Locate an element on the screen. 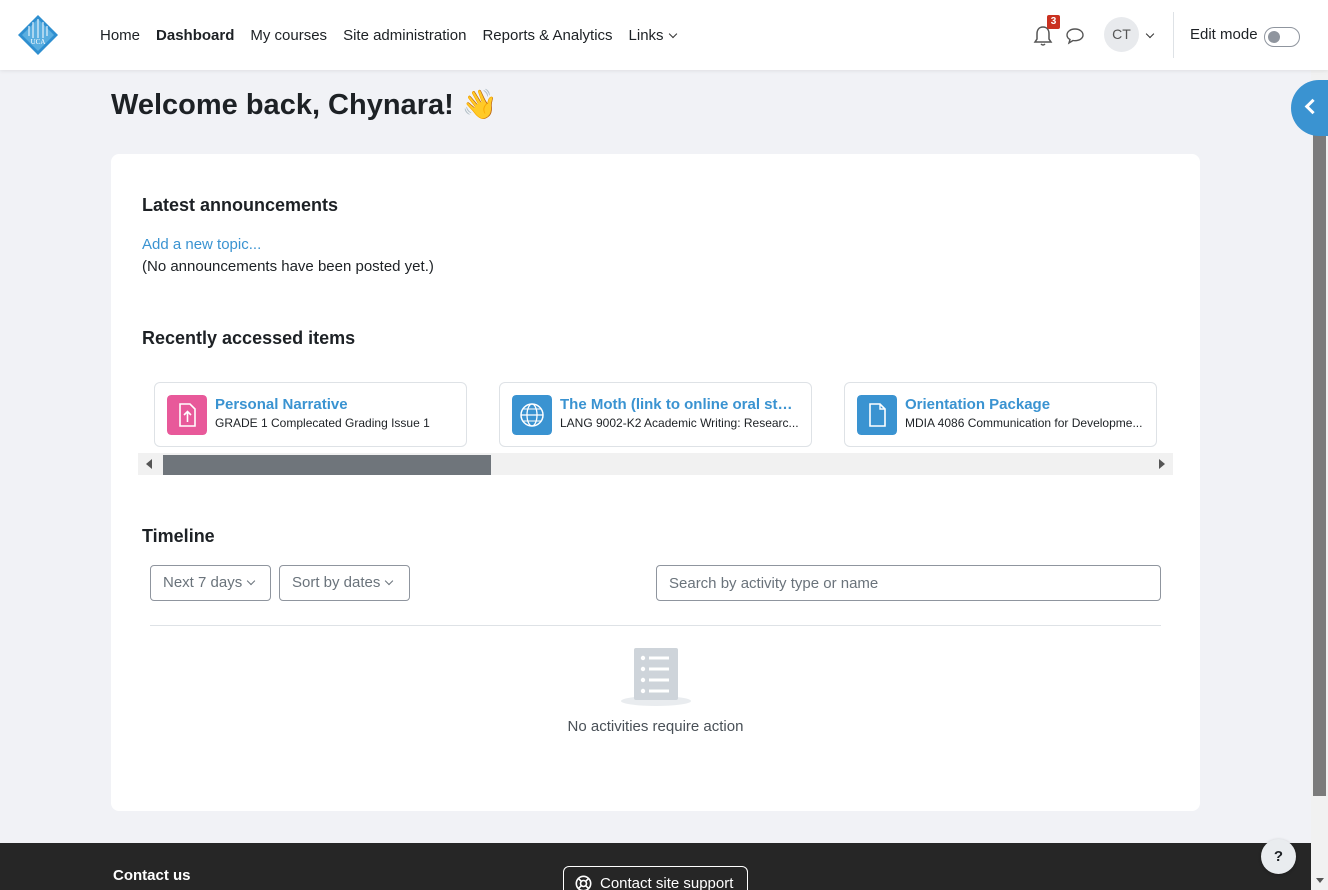 The width and height of the screenshot is (1328, 890). lifebuoy-icon is located at coordinates (583, 882).